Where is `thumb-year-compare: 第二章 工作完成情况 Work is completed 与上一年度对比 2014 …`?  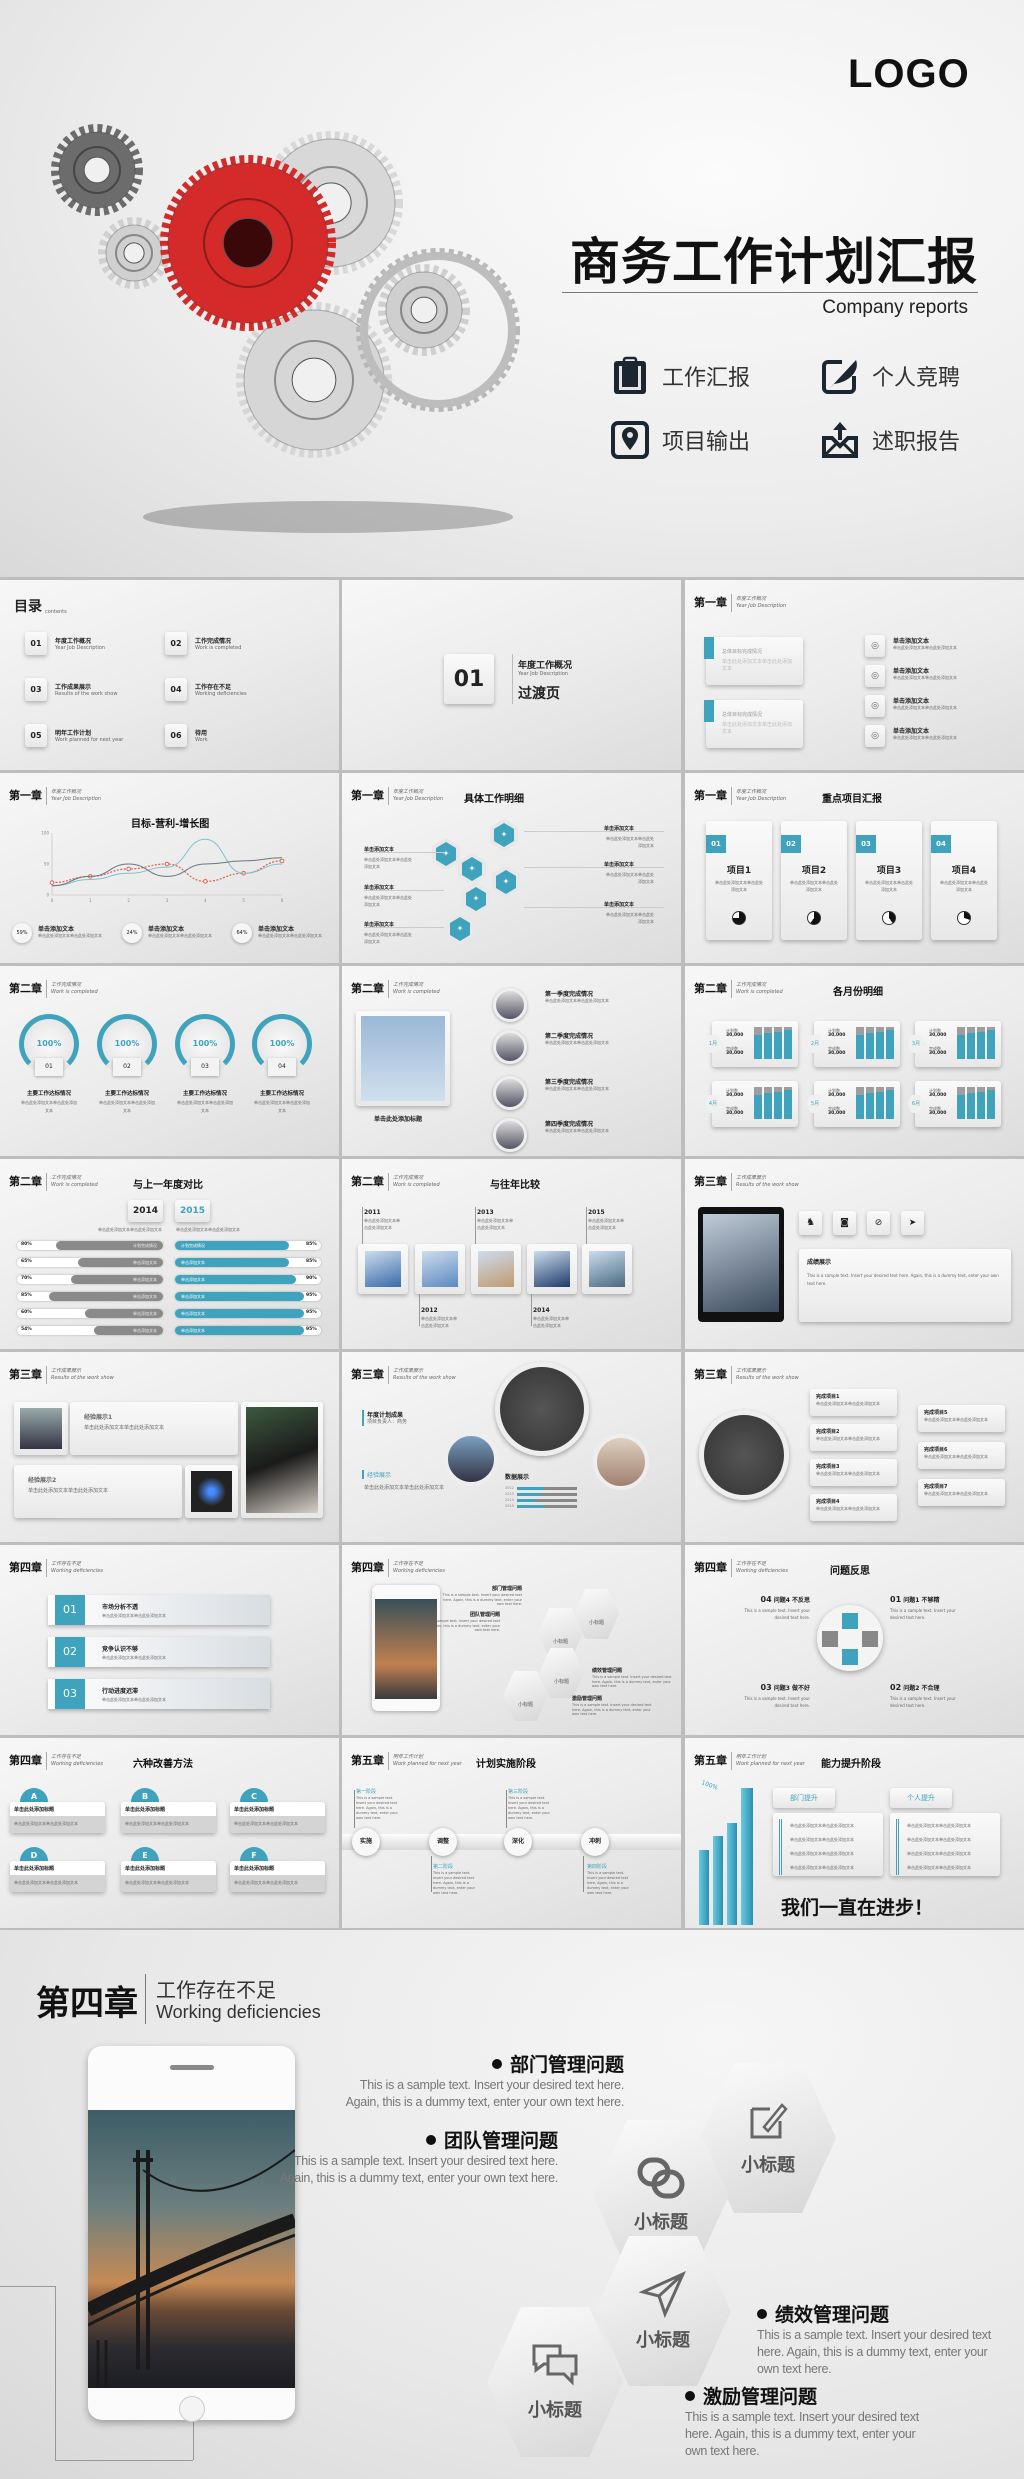
thumb-year-compare: 第二章 工作完成情况 Work is completed 与上一年度对比 2014 … is located at coordinates (169, 1254).